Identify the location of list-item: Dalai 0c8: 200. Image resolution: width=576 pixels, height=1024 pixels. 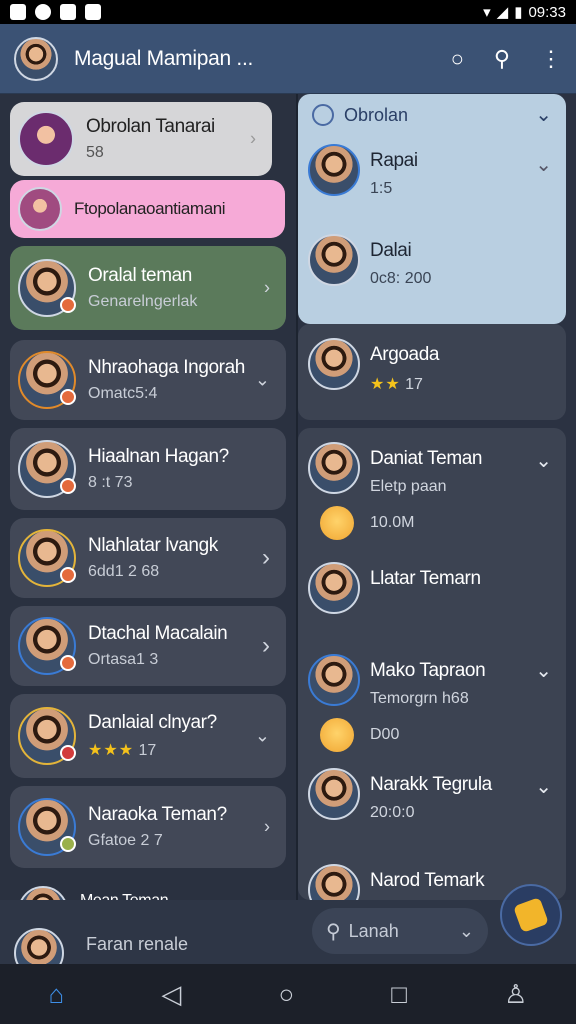
(369, 261).